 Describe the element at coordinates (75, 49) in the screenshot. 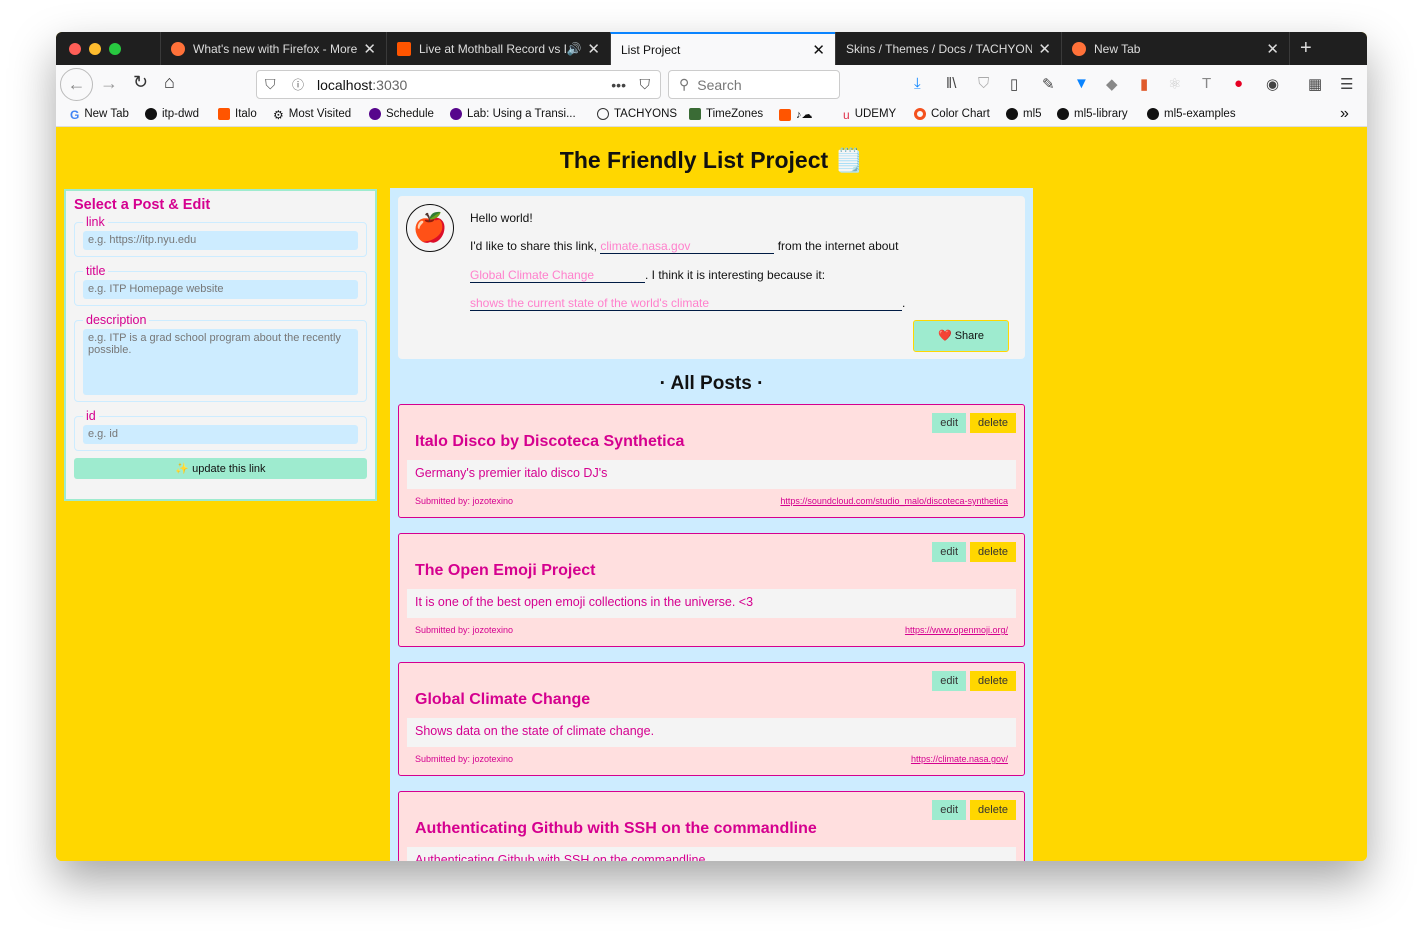

I see `close-window-button` at that location.